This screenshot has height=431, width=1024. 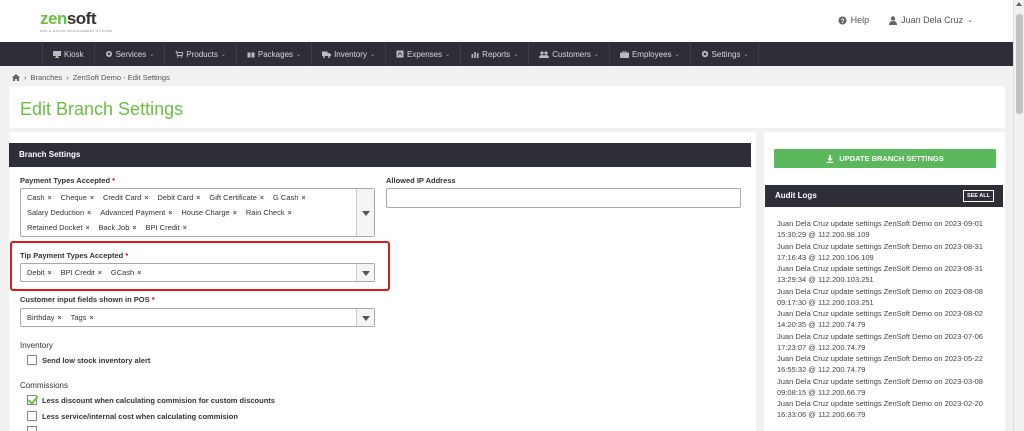 What do you see at coordinates (885, 158) in the screenshot?
I see `update-branch-settings-button: UPDATE BRANCH SETTINGS` at bounding box center [885, 158].